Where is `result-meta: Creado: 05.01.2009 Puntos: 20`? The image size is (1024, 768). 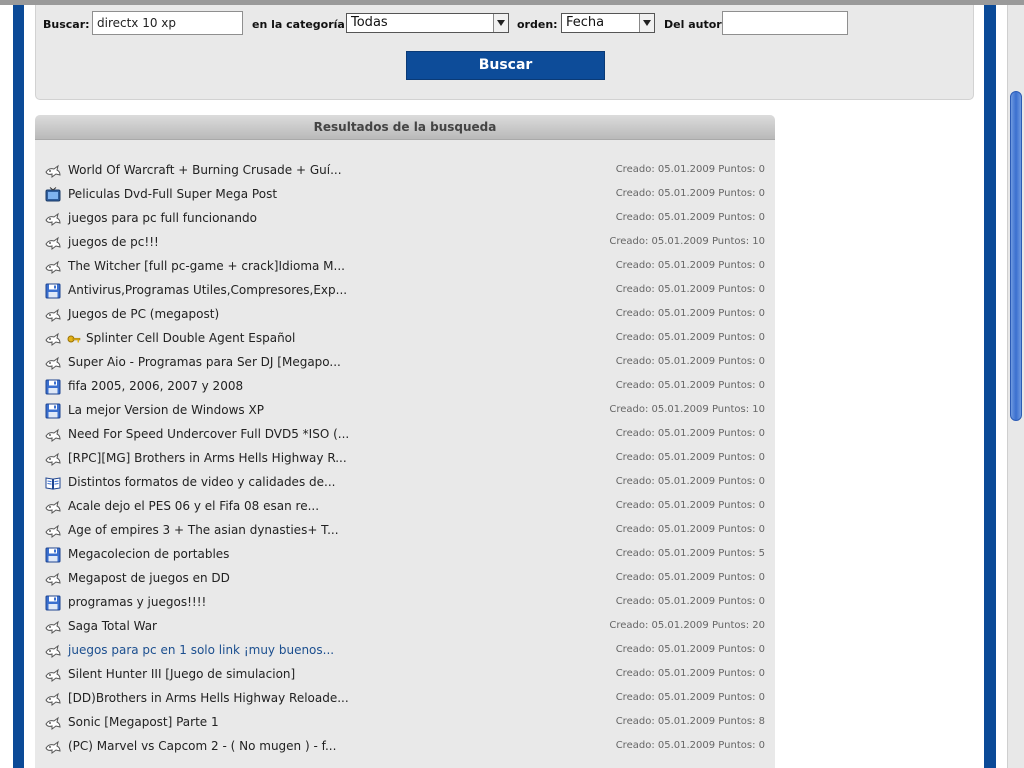 result-meta: Creado: 05.01.2009 Puntos: 20 is located at coordinates (687, 625).